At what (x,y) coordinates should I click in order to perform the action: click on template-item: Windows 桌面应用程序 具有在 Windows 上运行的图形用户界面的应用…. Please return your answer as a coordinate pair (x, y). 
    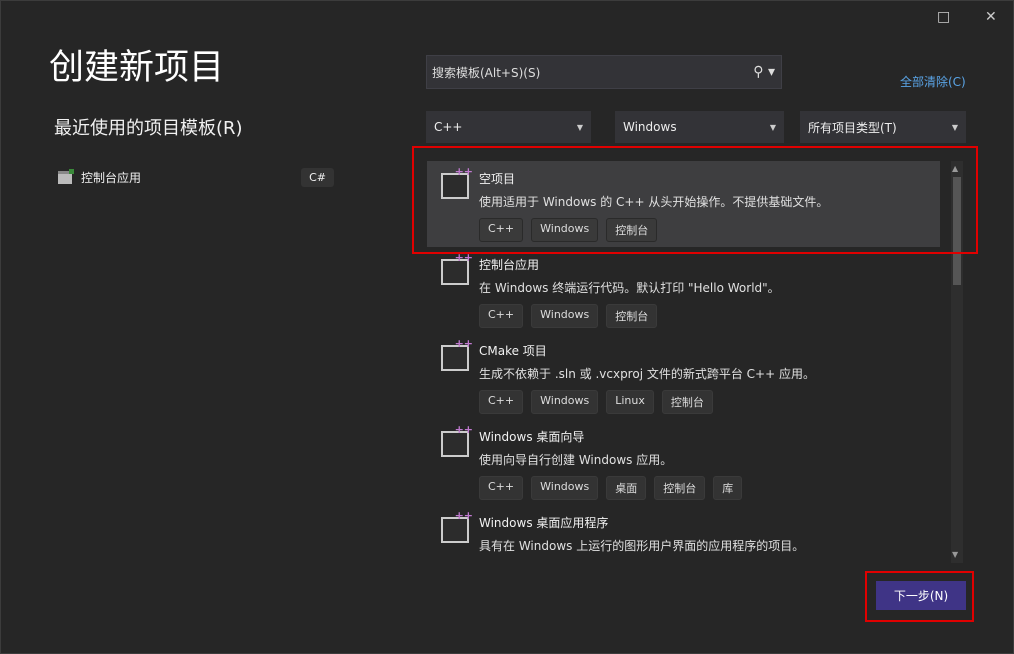
    Looking at the image, I should click on (683, 534).